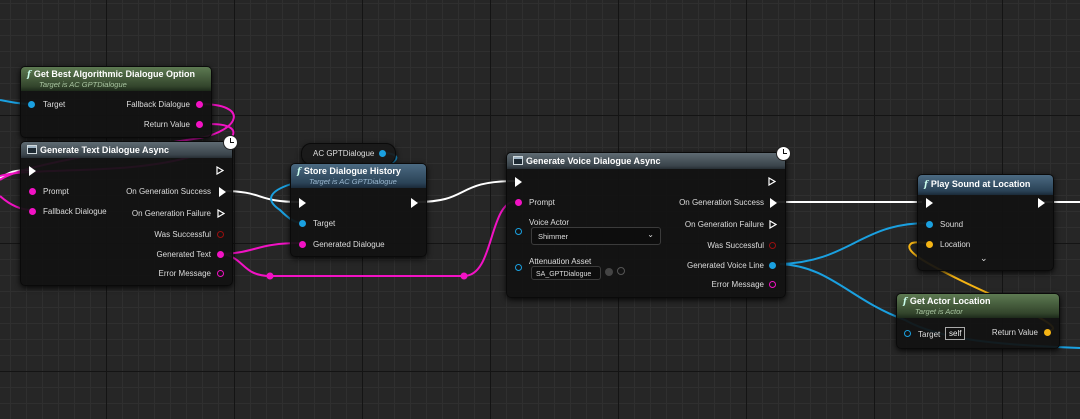 The height and width of the screenshot is (419, 1080). Describe the element at coordinates (952, 224) in the screenshot. I see `pin-label-sound: Sound` at that location.